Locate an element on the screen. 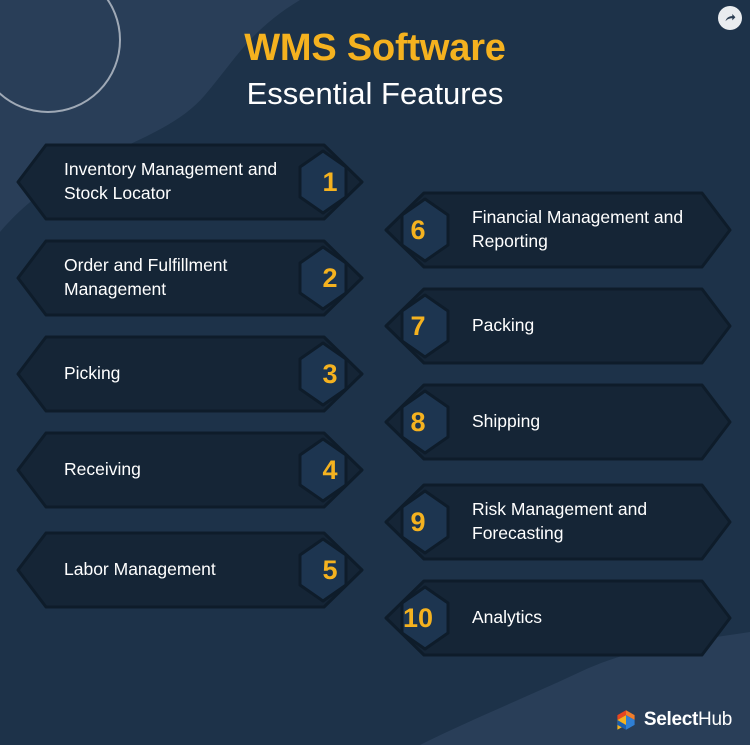 This screenshot has height=745, width=750. share-arrow-icon is located at coordinates (730, 18).